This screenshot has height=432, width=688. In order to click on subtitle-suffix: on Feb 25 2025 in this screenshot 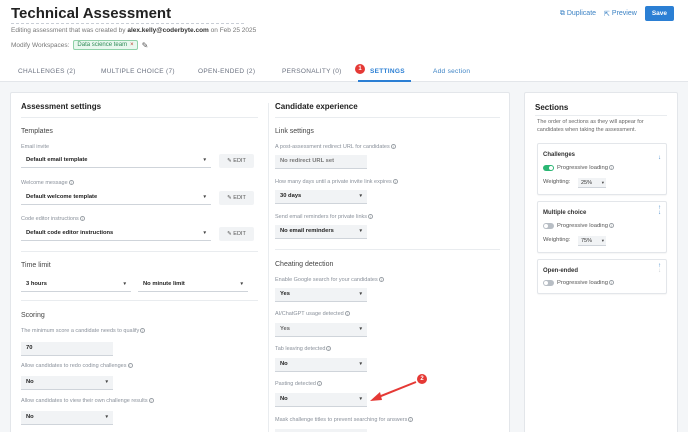, I will do `click(233, 30)`.